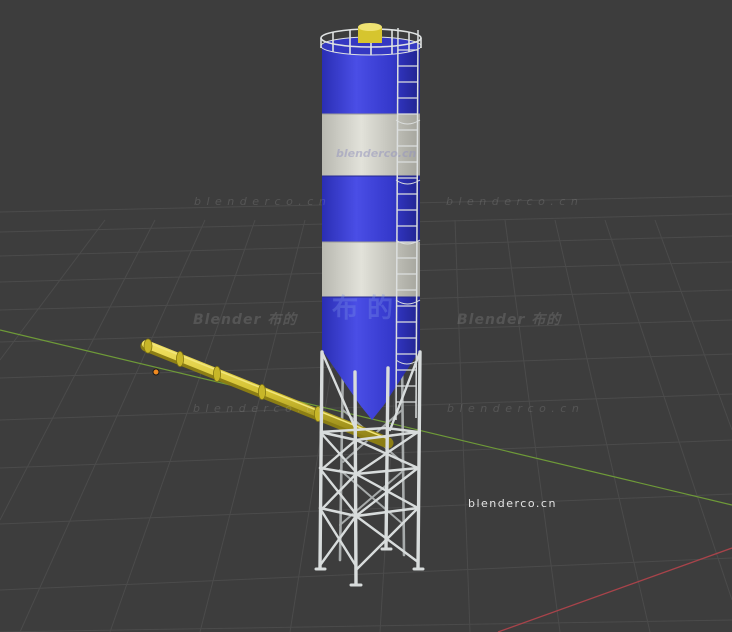 The image size is (732, 632). I want to click on watermark-brand-left: Blender 布的, so click(245, 320).